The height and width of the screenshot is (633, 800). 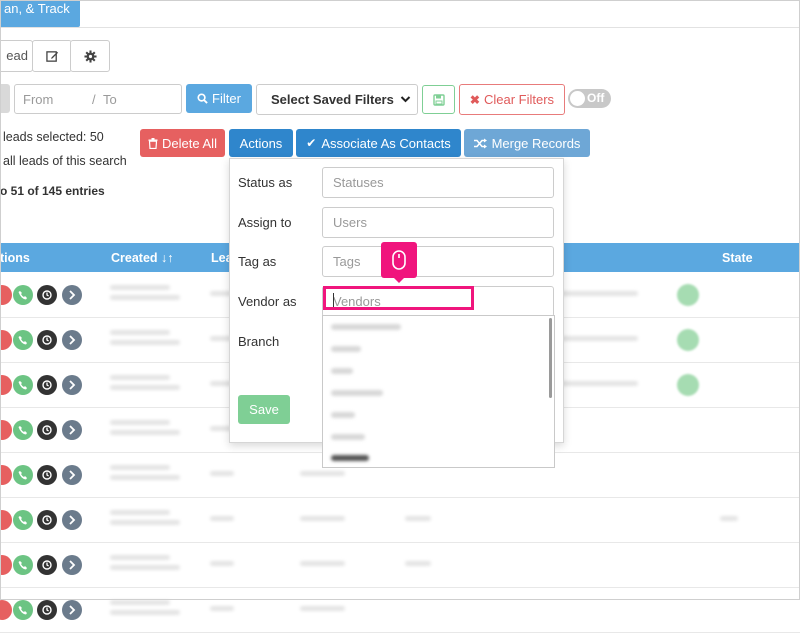 I want to click on panel-save-button: Save, so click(x=264, y=409).